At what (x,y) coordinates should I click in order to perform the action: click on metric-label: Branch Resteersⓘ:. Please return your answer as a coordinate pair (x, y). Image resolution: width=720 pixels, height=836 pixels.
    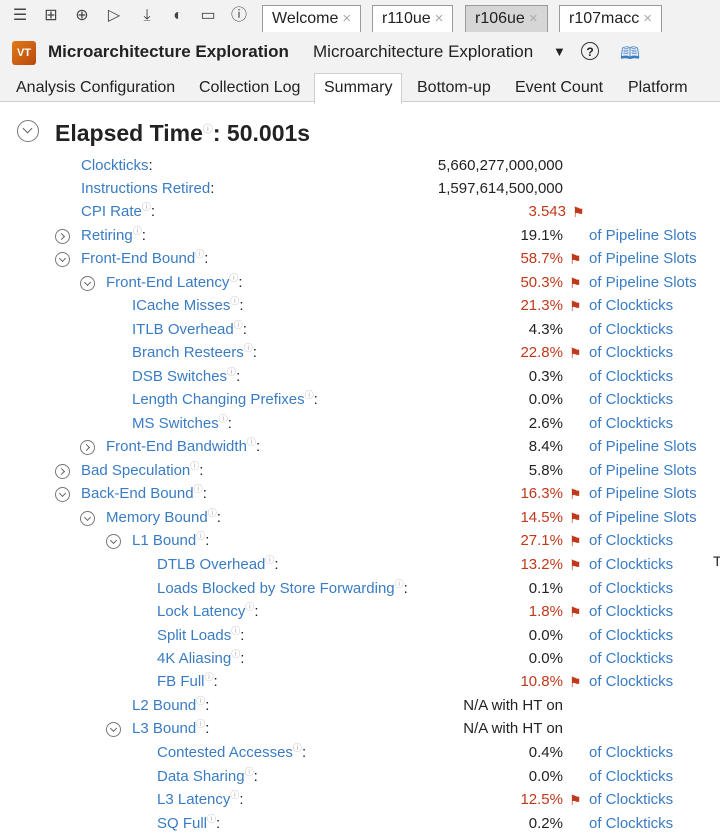
    Looking at the image, I should click on (194, 353).